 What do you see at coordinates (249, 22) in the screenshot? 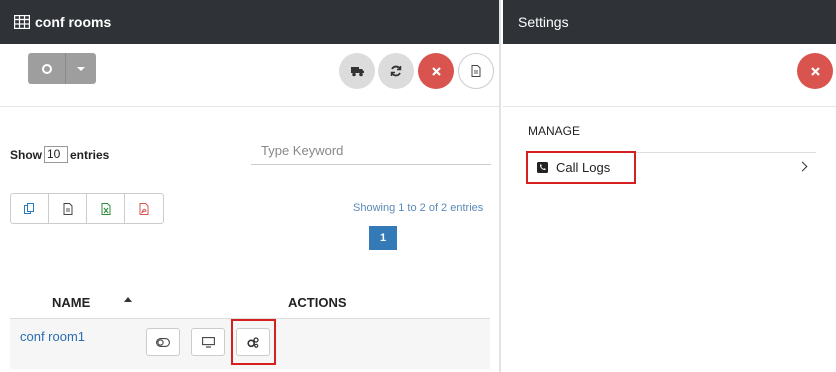
I see `panel-header: conf rooms` at bounding box center [249, 22].